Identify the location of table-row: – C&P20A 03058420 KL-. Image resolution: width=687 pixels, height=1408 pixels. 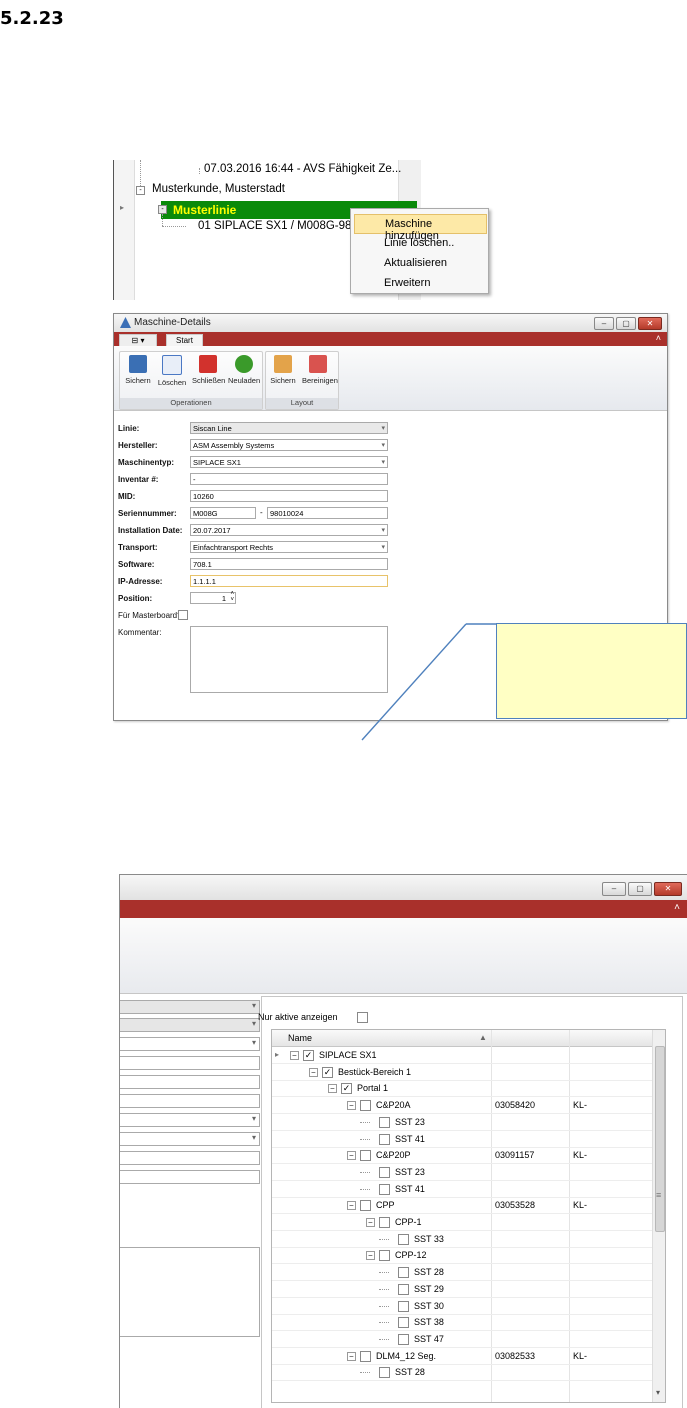
(462, 1106).